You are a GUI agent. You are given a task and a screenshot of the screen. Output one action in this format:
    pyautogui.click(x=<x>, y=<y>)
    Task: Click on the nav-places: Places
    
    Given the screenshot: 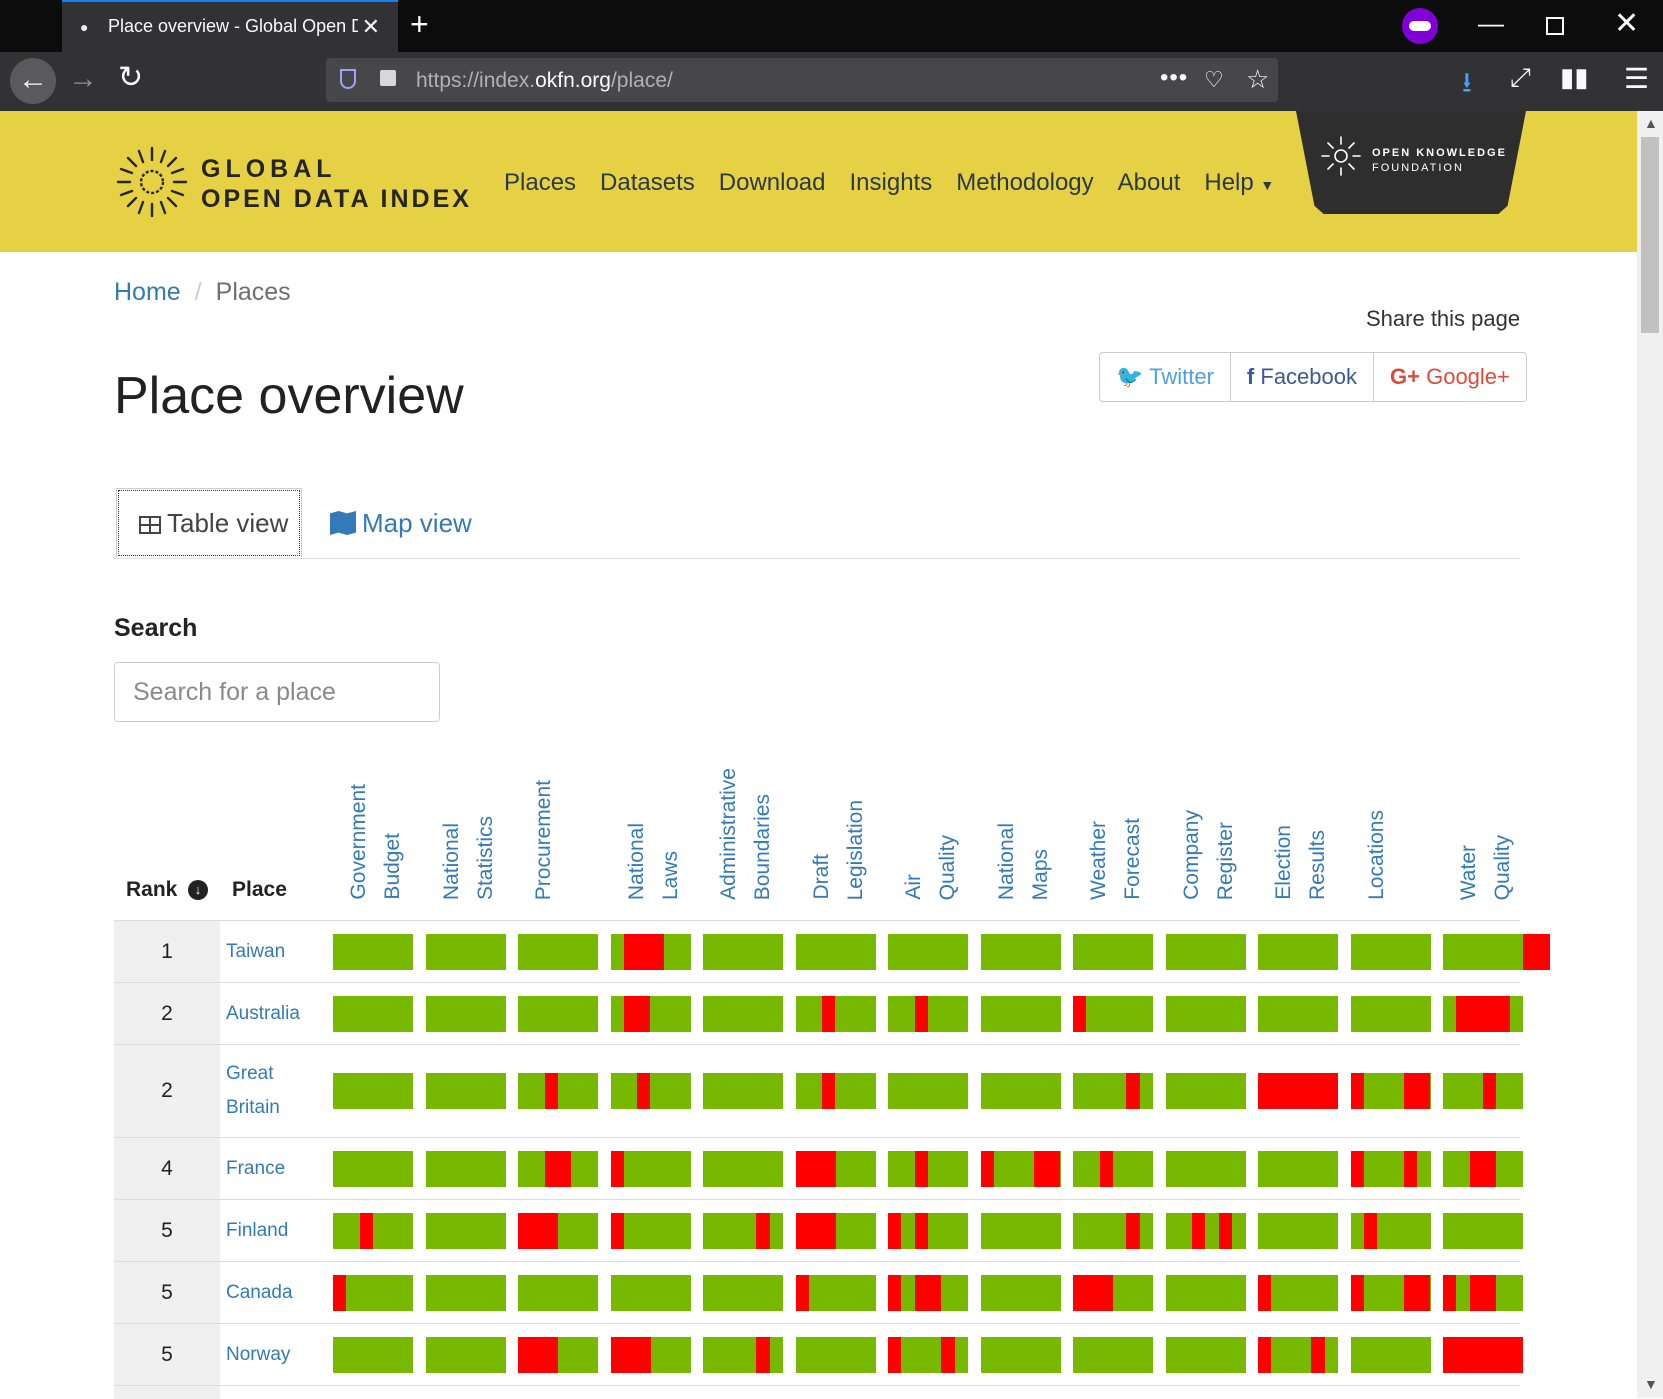 What is the action you would take?
    pyautogui.click(x=540, y=183)
    